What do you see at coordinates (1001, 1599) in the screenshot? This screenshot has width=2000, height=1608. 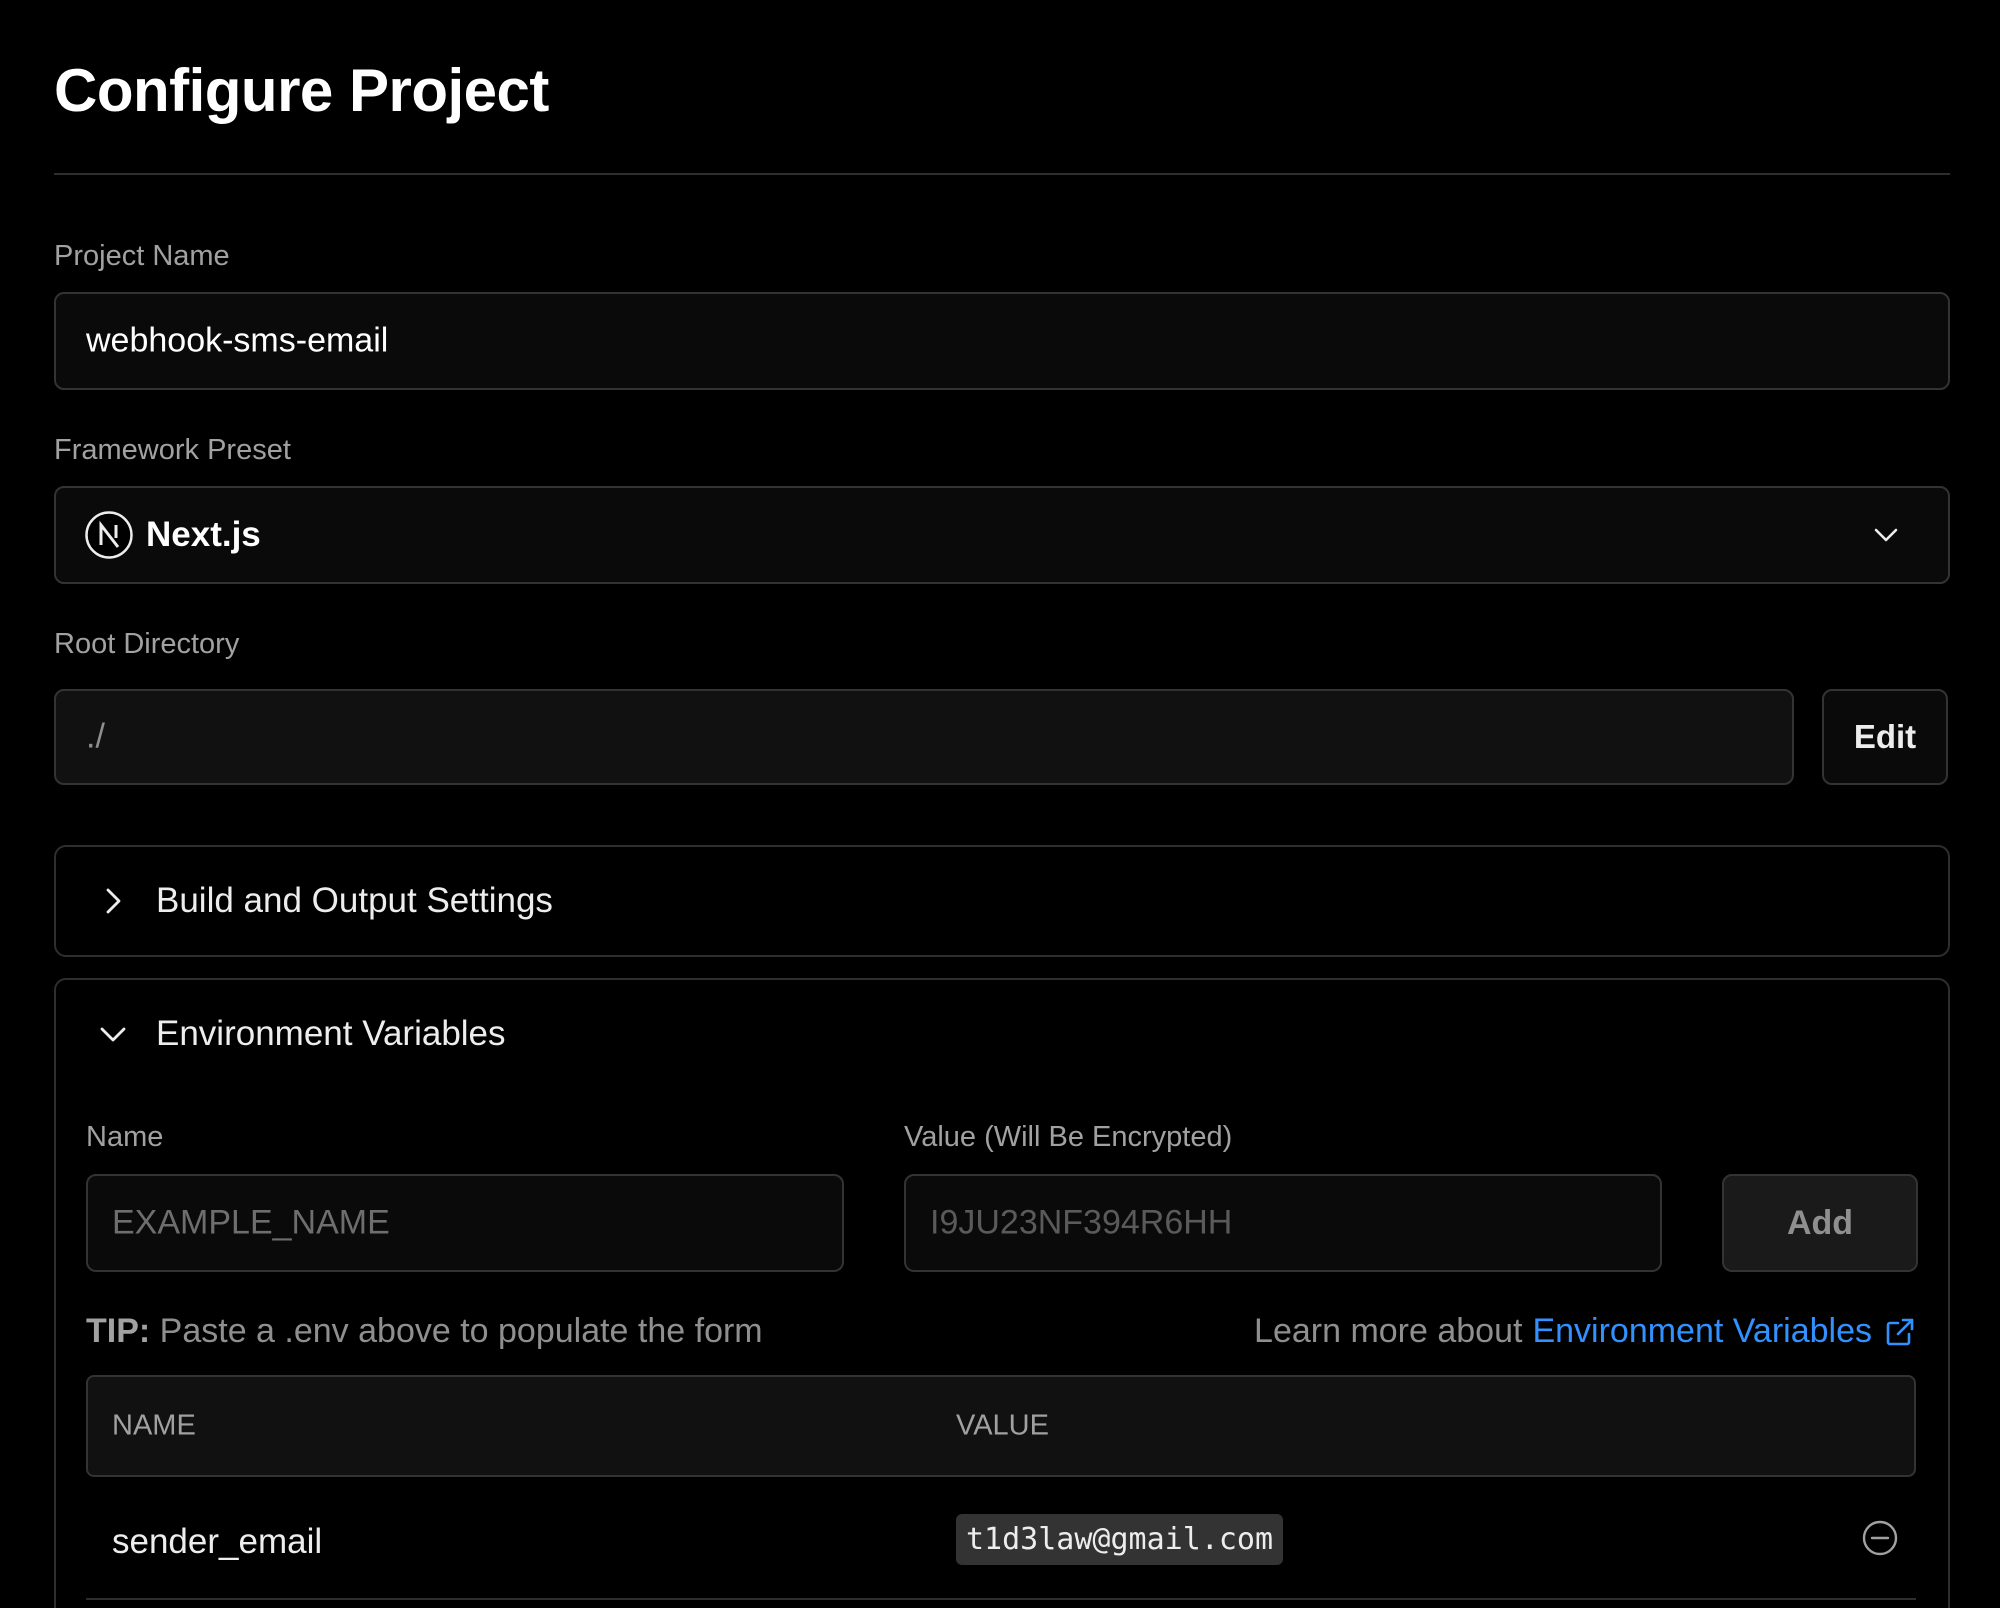 I see `row-divider` at bounding box center [1001, 1599].